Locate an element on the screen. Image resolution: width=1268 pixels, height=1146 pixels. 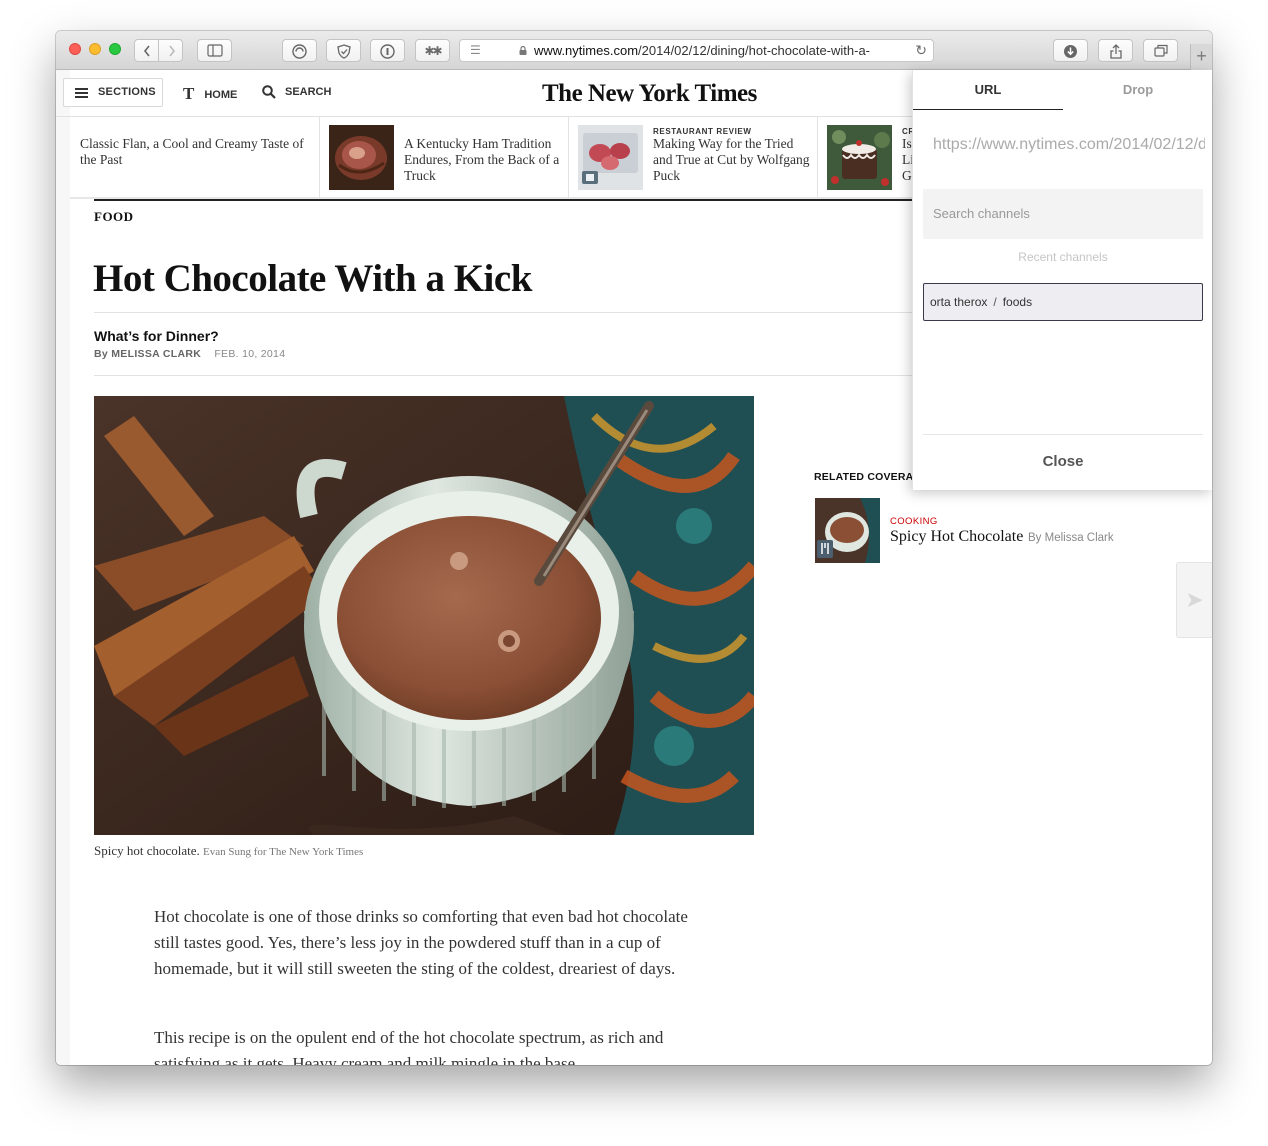
active-tab-indicator is located at coordinates (988, 109).